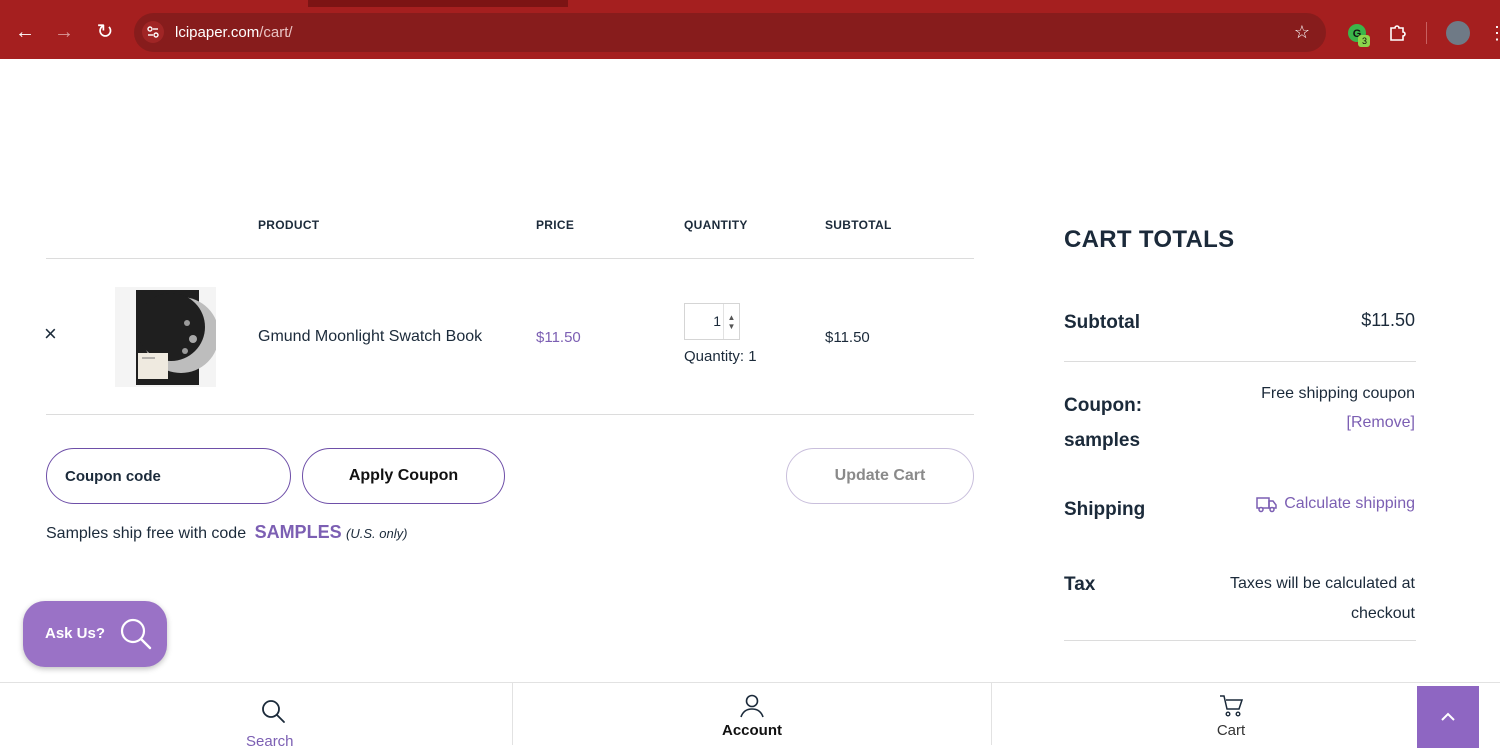 The image size is (1500, 750). What do you see at coordinates (1359, 35) in the screenshot?
I see `extension-icon: G 3` at bounding box center [1359, 35].